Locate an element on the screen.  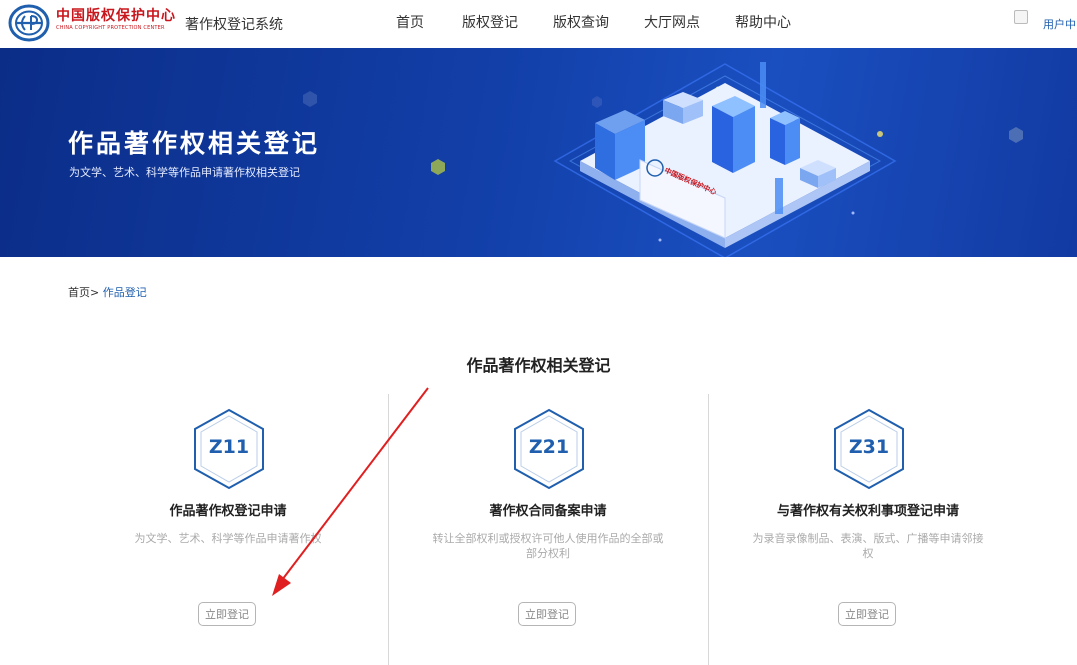
user-center-label: 用户中 is located at coordinates (1059, 24).